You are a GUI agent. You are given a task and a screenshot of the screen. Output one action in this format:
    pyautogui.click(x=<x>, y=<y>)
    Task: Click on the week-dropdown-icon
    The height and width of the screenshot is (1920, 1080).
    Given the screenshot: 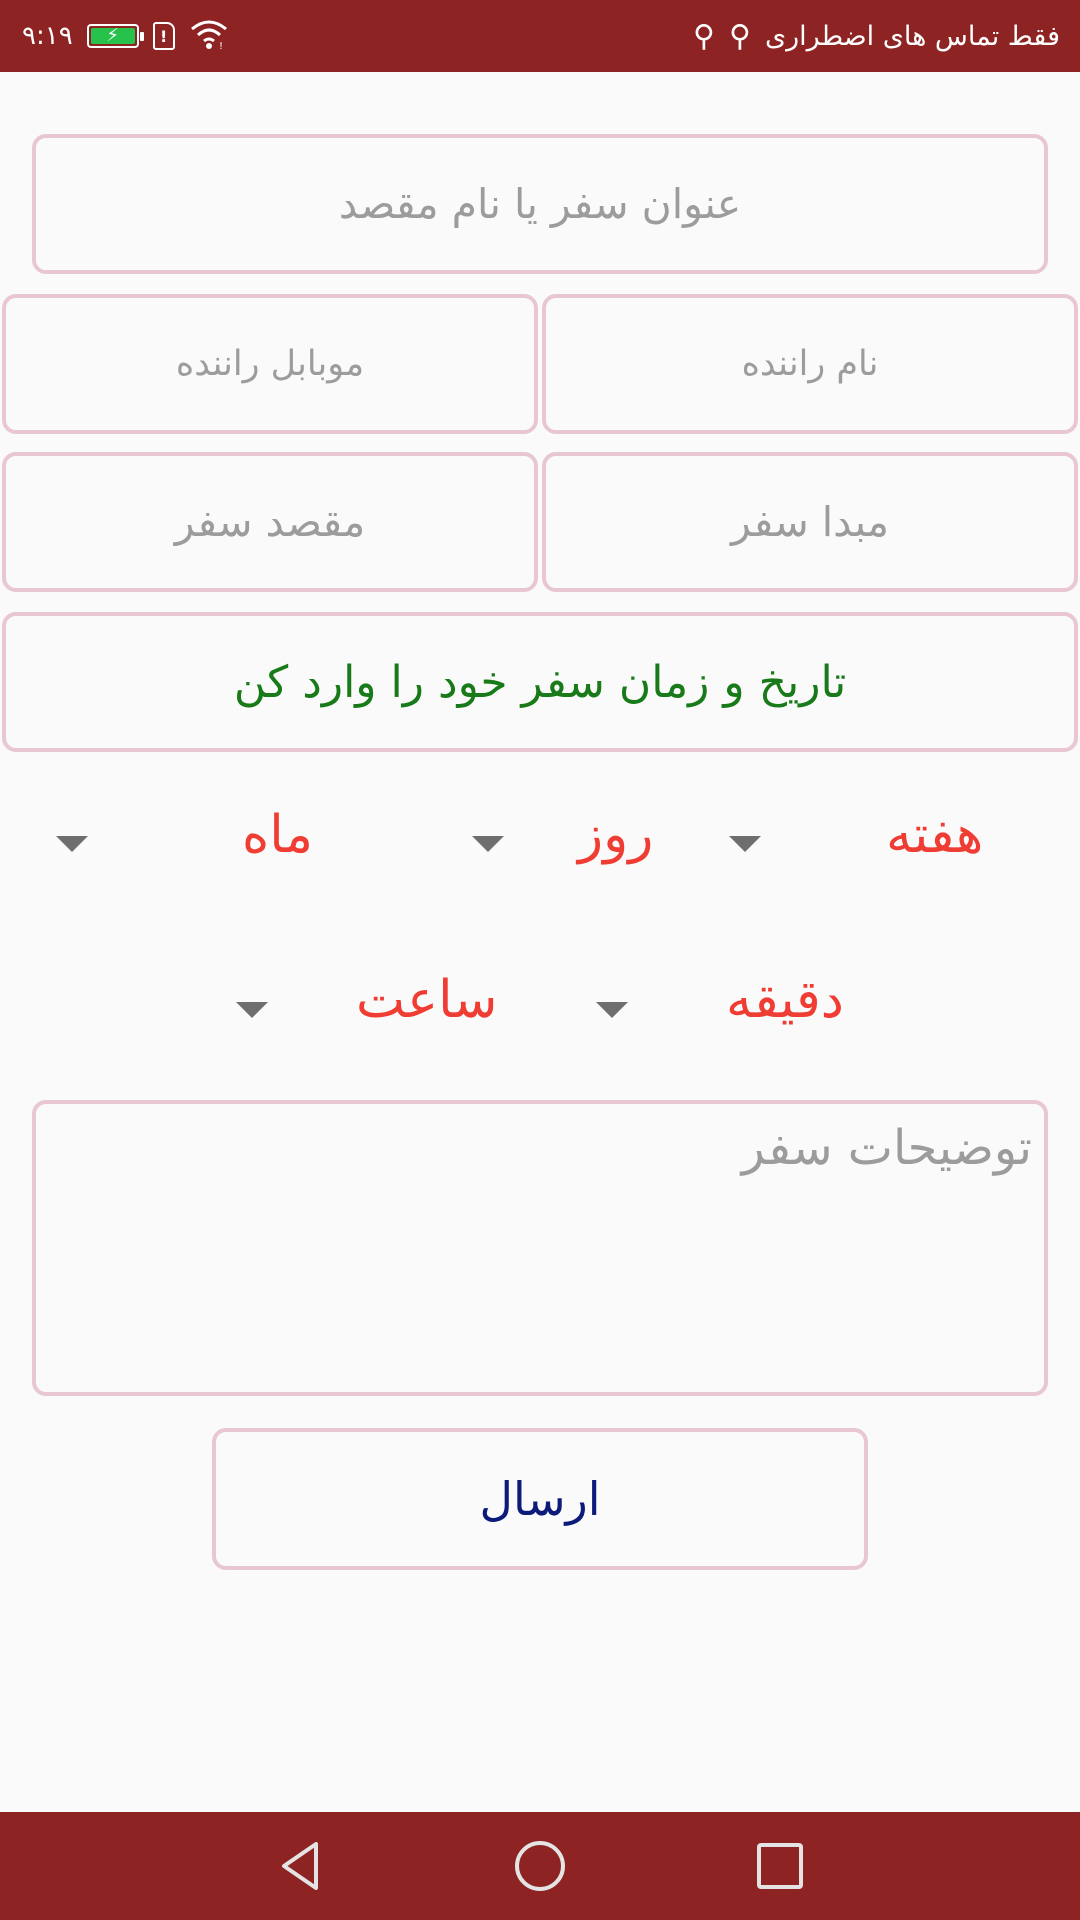 What is the action you would take?
    pyautogui.click(x=745, y=844)
    